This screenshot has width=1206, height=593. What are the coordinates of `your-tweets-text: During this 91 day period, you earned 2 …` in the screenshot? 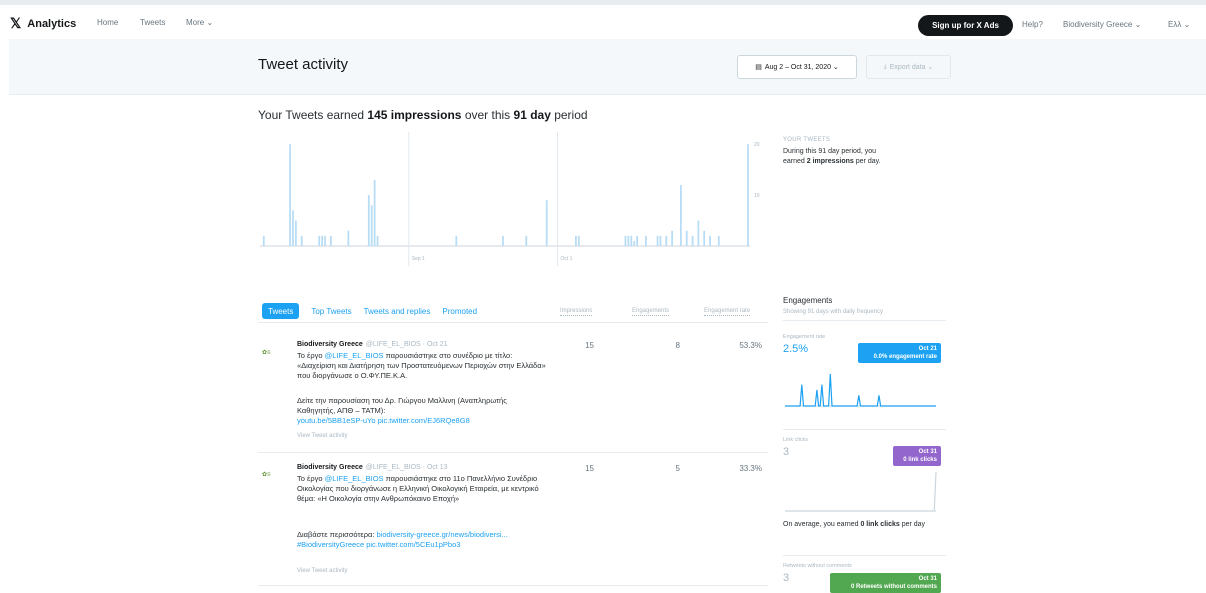 It's located at (838, 157).